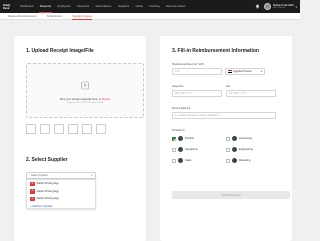  Describe the element at coordinates (268, 6) in the screenshot. I see `avatar` at that location.